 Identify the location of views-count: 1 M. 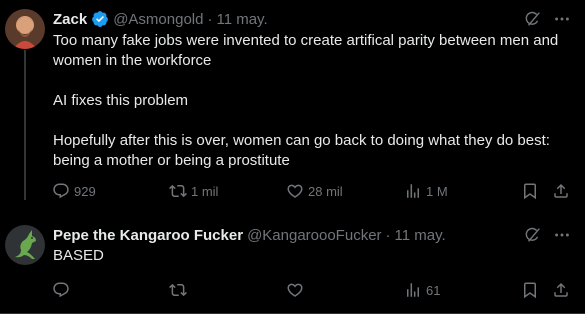
(437, 191).